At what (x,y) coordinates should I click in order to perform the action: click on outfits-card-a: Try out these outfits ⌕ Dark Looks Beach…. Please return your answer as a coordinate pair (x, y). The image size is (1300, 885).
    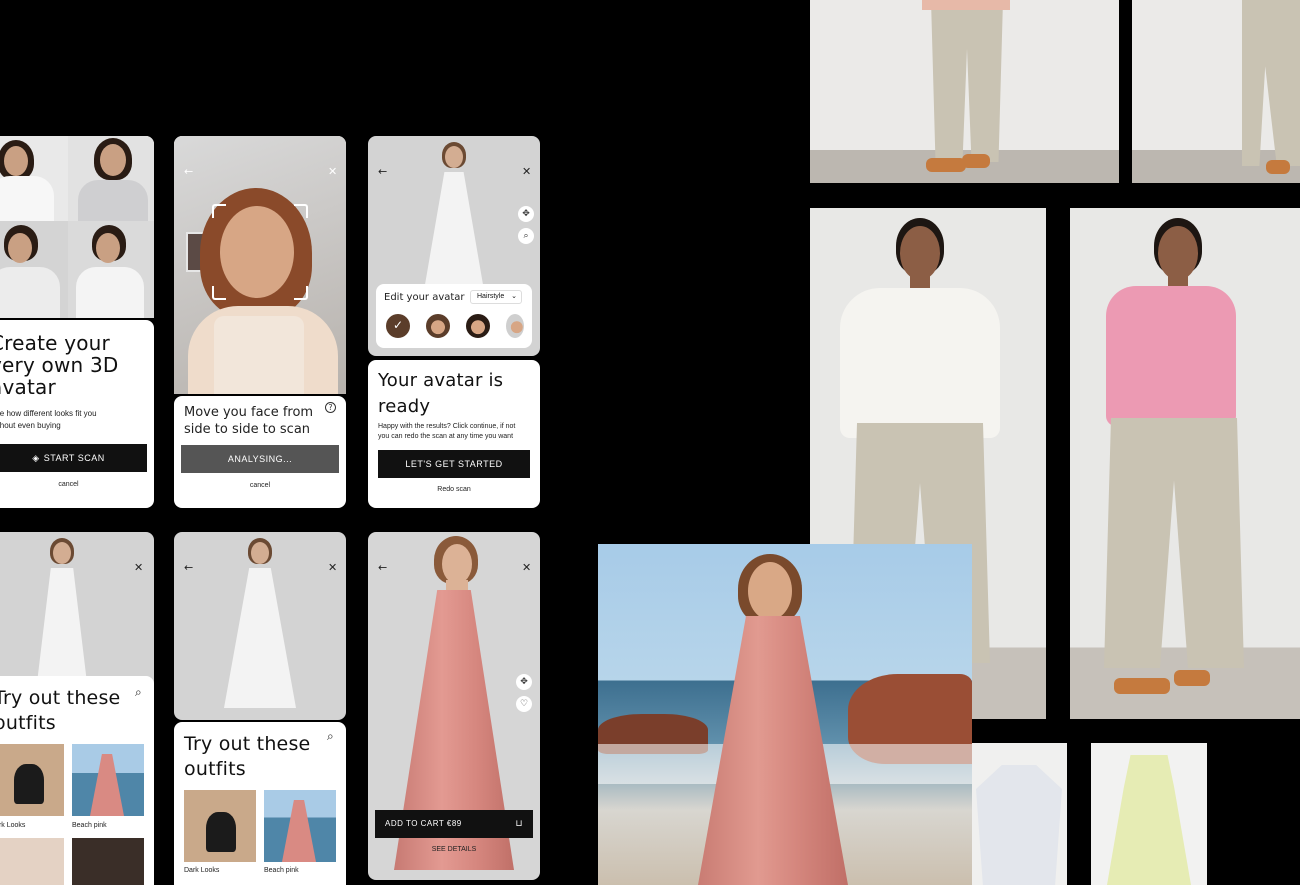
    Looking at the image, I should click on (77, 780).